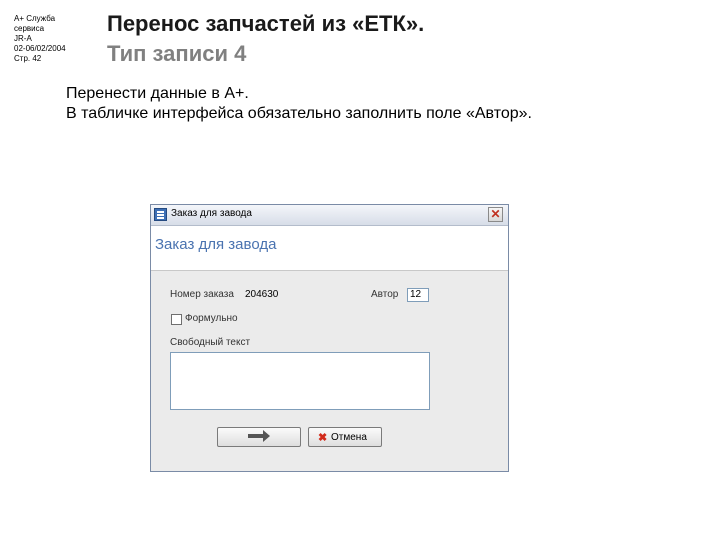  Describe the element at coordinates (211, 318) in the screenshot. I see `formula-checkbox-label: Формульно` at that location.